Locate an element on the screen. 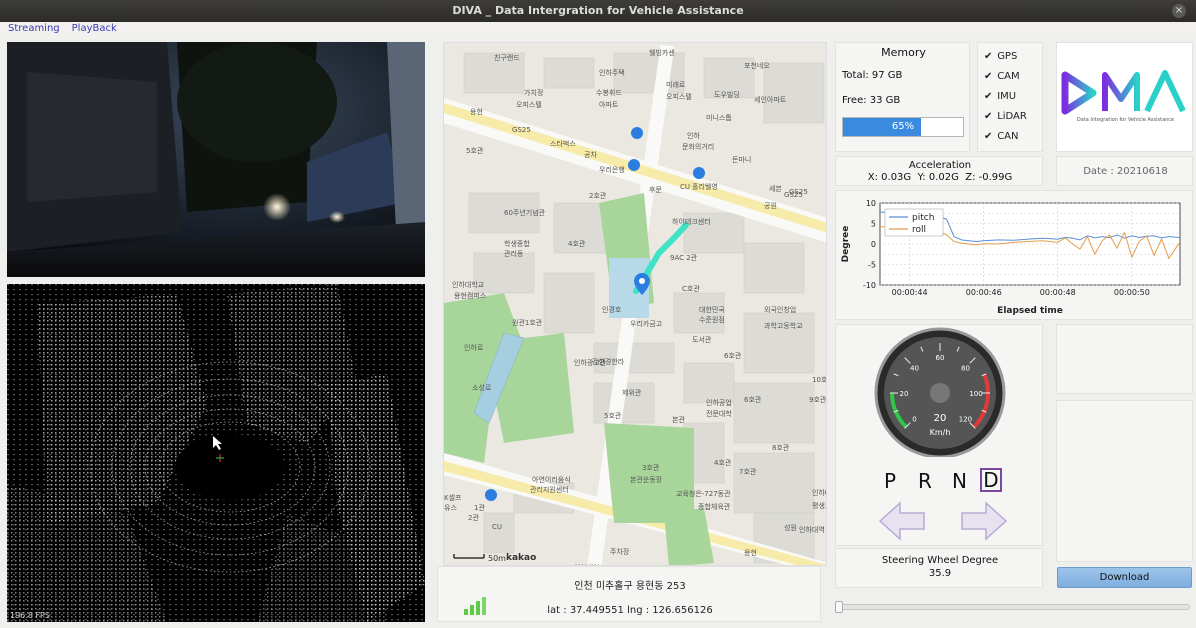 The height and width of the screenshot is (628, 1196). camera-frame is located at coordinates (216, 159).